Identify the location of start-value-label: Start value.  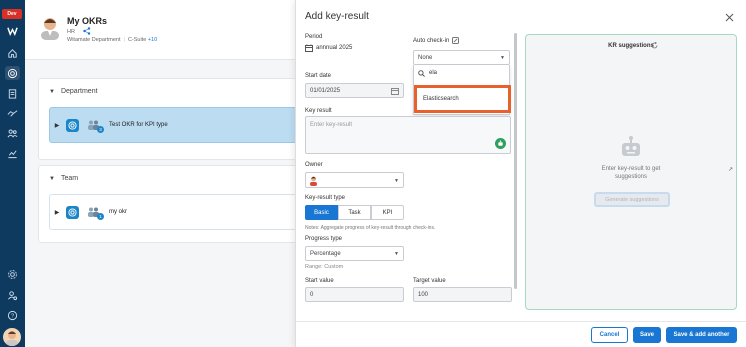
(319, 281).